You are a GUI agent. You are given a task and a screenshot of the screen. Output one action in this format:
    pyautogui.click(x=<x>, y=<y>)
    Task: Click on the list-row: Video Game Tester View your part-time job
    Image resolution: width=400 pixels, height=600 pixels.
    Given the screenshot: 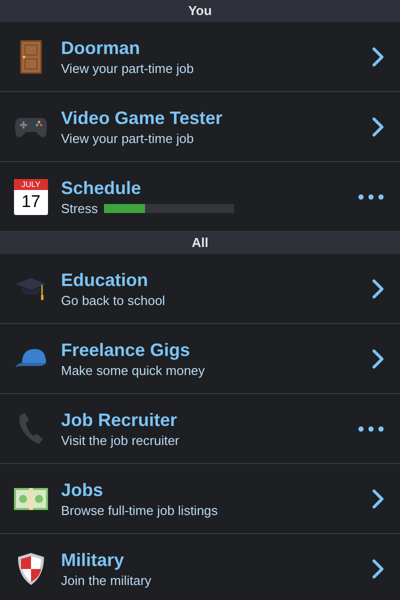 What is the action you would take?
    pyautogui.click(x=200, y=127)
    